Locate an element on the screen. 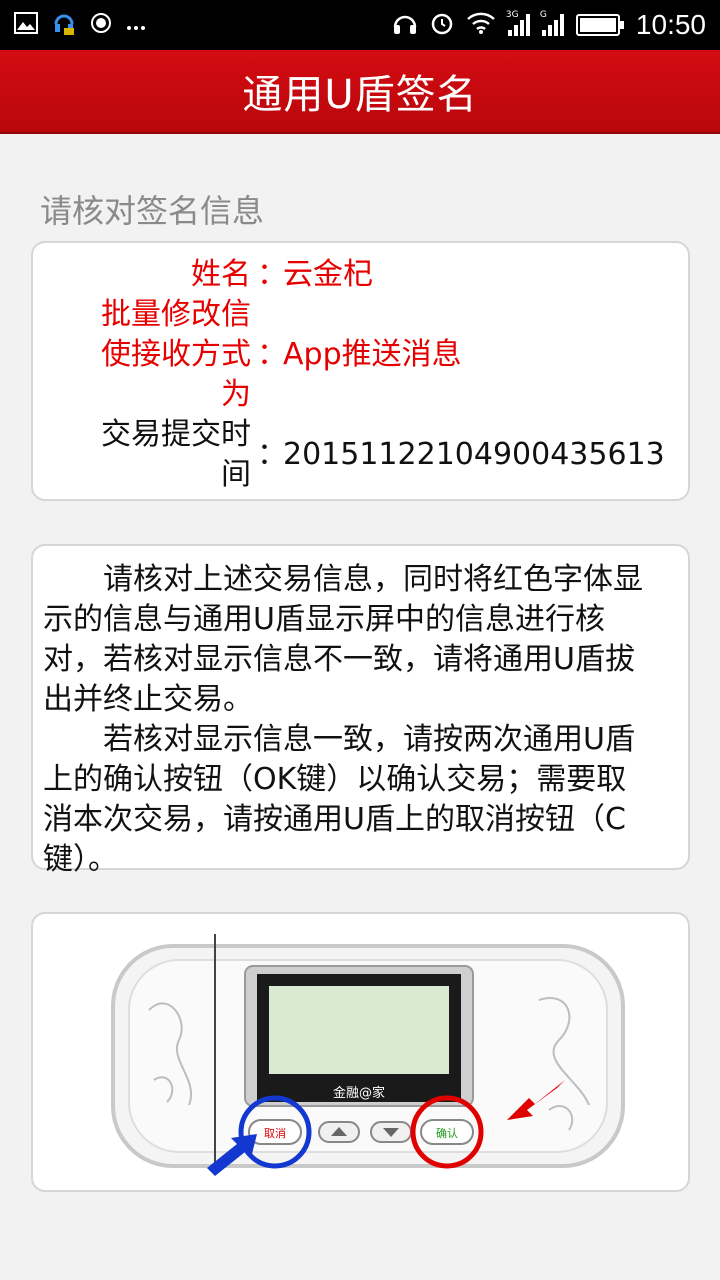 The image size is (720, 1280). page-title: 通用U盾签名 is located at coordinates (360, 95).